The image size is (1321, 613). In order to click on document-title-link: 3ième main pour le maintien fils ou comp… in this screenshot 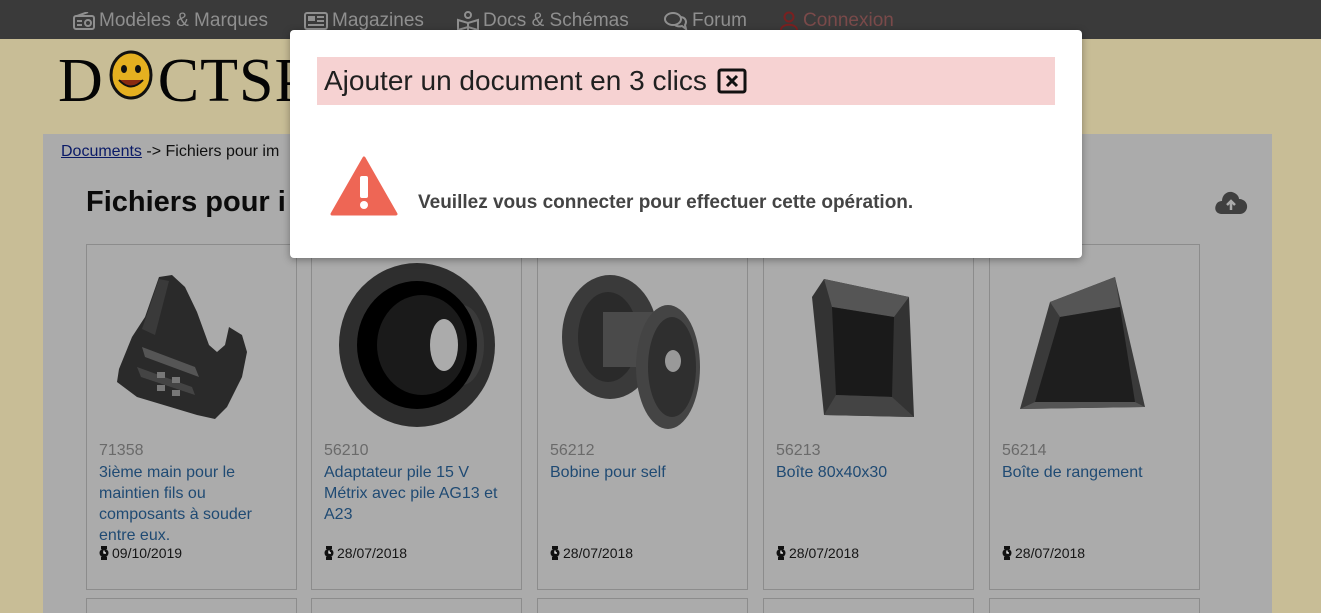, I will do `click(194, 504)`.